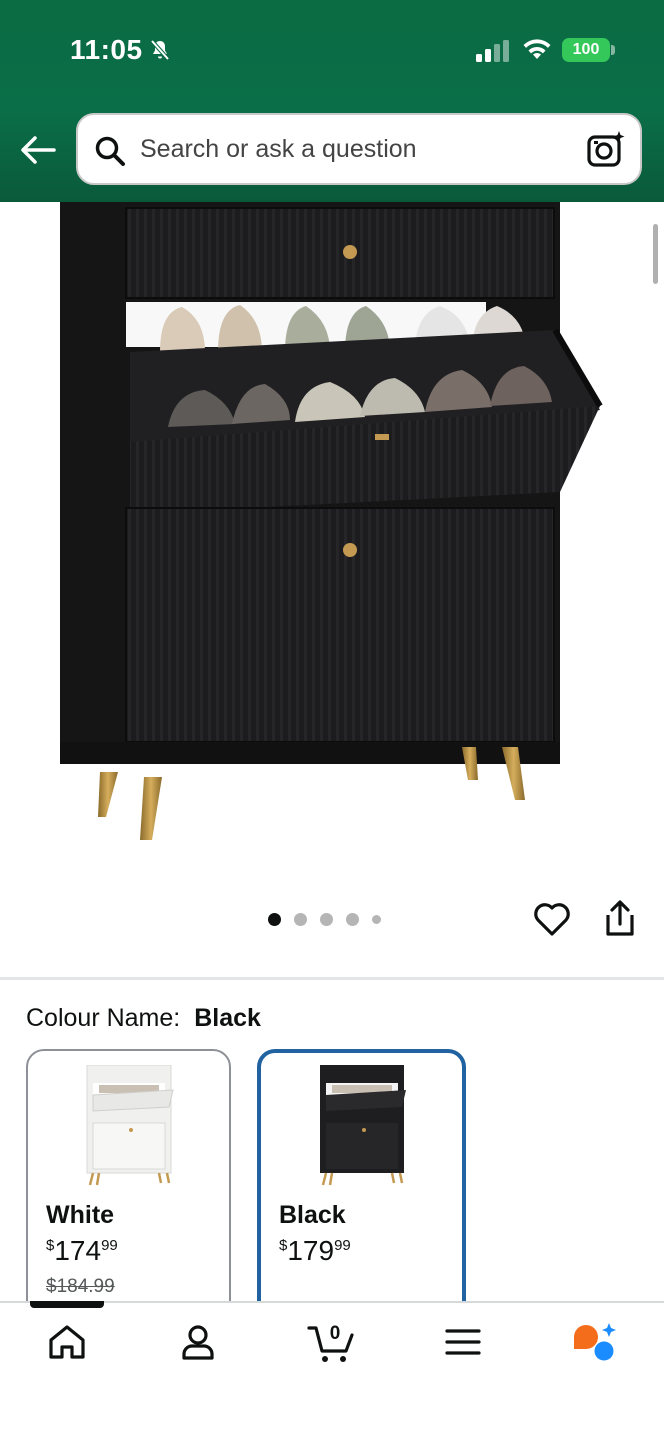  Describe the element at coordinates (335, 1333) in the screenshot. I see `cart-count: 0` at that location.